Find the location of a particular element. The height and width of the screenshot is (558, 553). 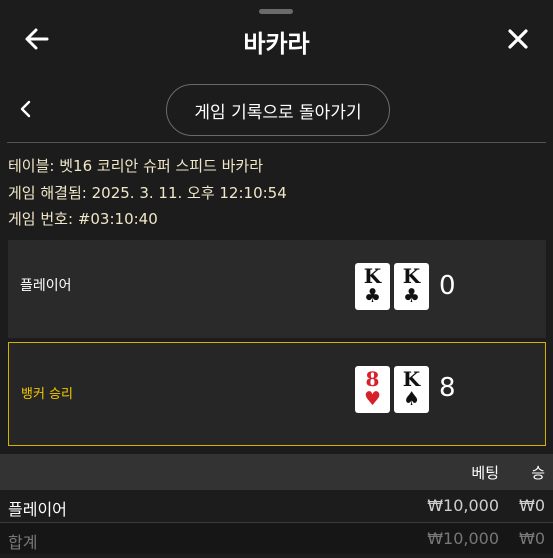

card-rank: 8 is located at coordinates (372, 379).